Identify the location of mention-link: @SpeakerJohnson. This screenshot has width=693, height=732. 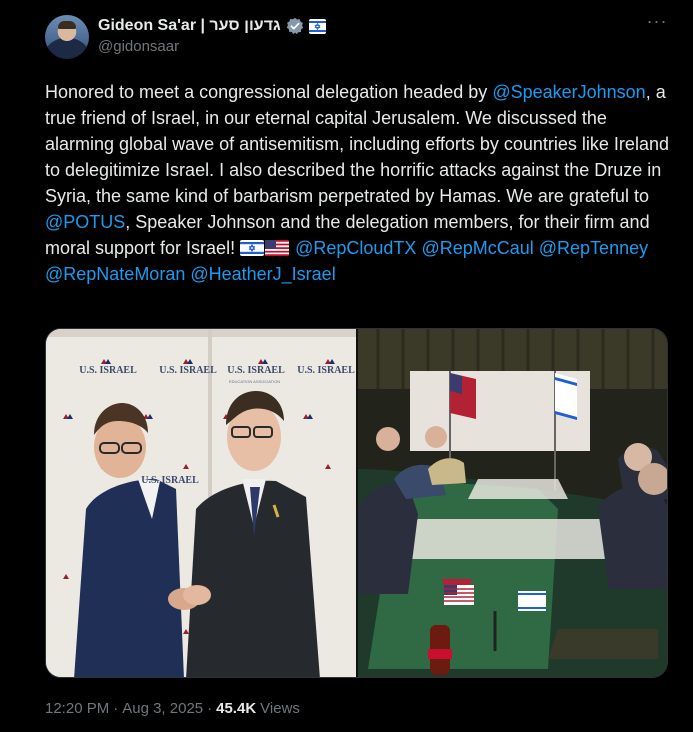
(568, 92).